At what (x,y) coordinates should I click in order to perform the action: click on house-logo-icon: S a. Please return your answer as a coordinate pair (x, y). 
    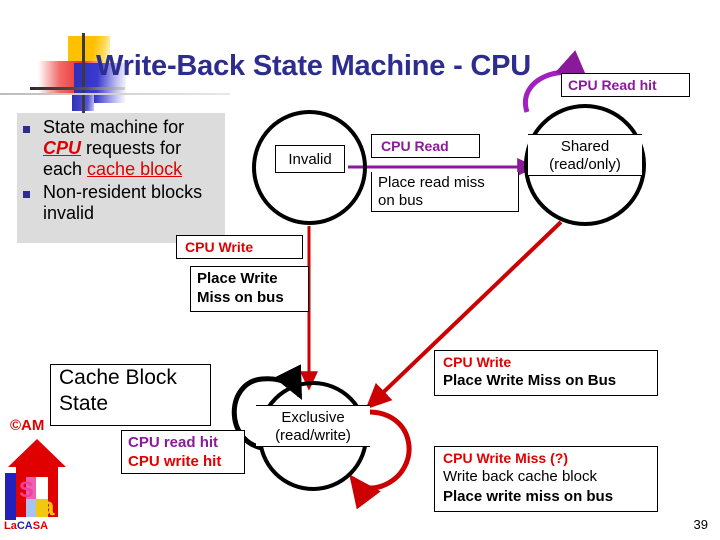
    Looking at the image, I should click on (35, 480).